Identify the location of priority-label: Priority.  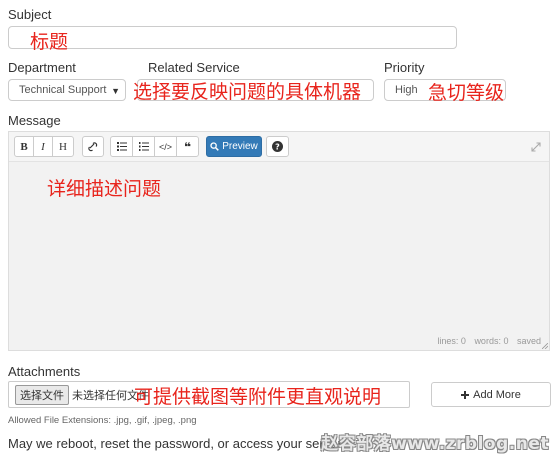
(404, 67).